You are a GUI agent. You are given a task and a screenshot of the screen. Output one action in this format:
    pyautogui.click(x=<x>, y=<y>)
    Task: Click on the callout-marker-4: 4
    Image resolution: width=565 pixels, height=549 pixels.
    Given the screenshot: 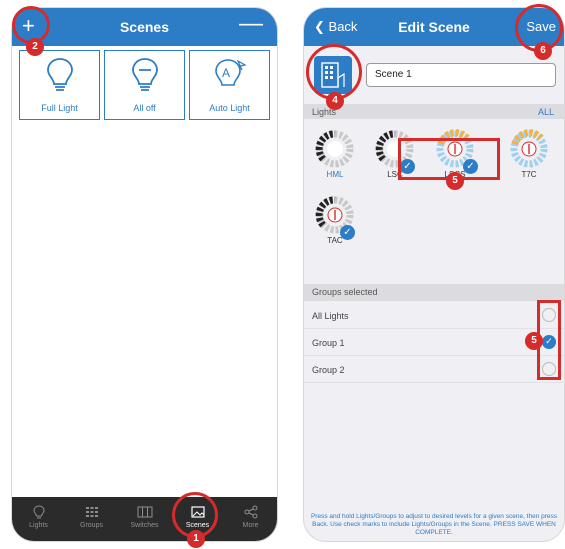 What is the action you would take?
    pyautogui.click(x=335, y=101)
    